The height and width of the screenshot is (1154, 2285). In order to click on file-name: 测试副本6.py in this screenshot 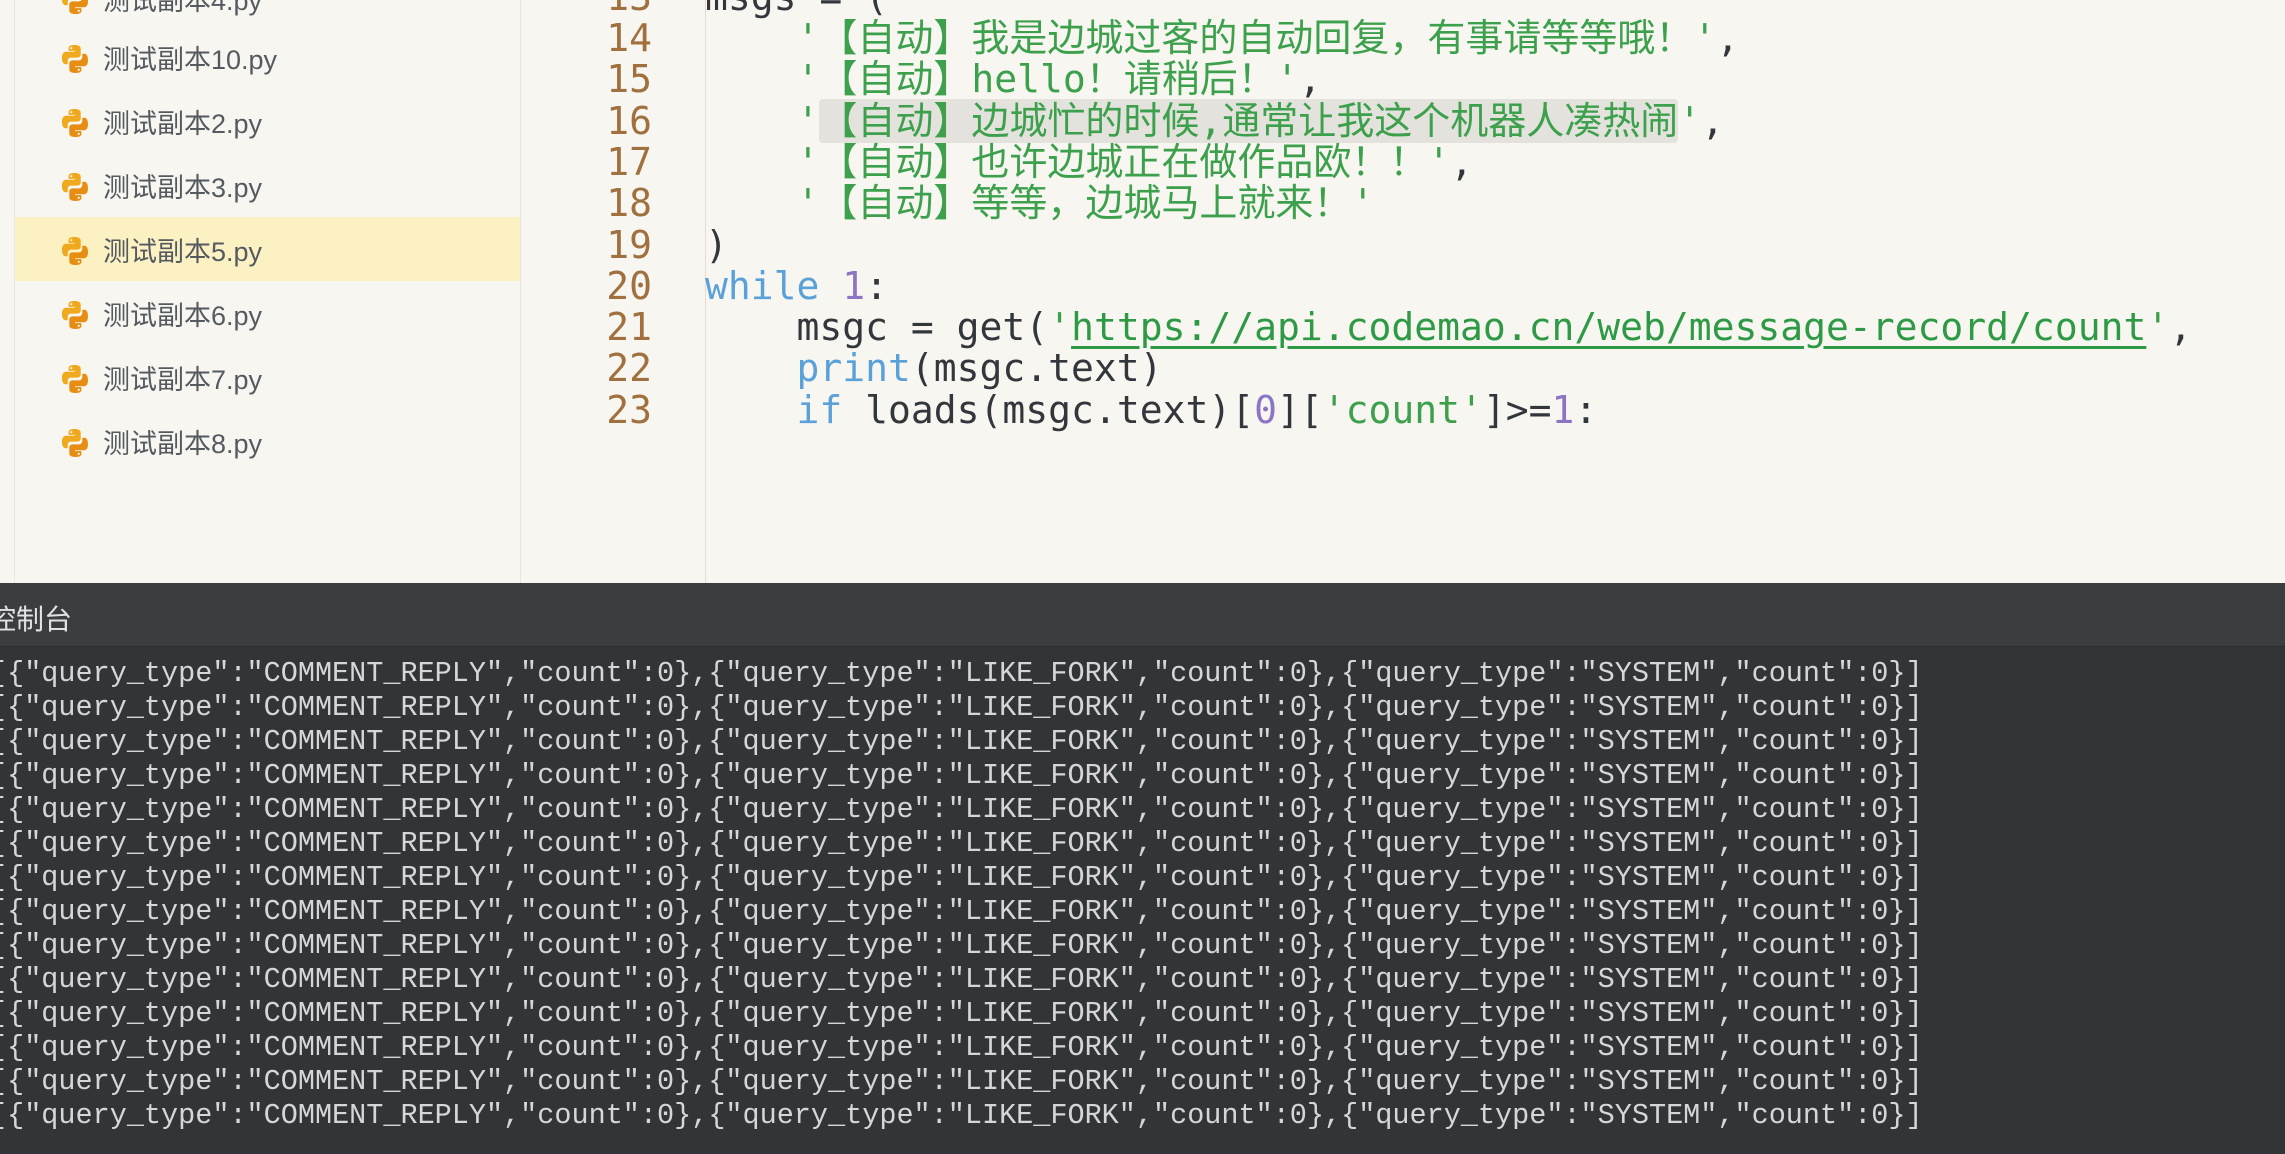, I will do `click(183, 315)`.